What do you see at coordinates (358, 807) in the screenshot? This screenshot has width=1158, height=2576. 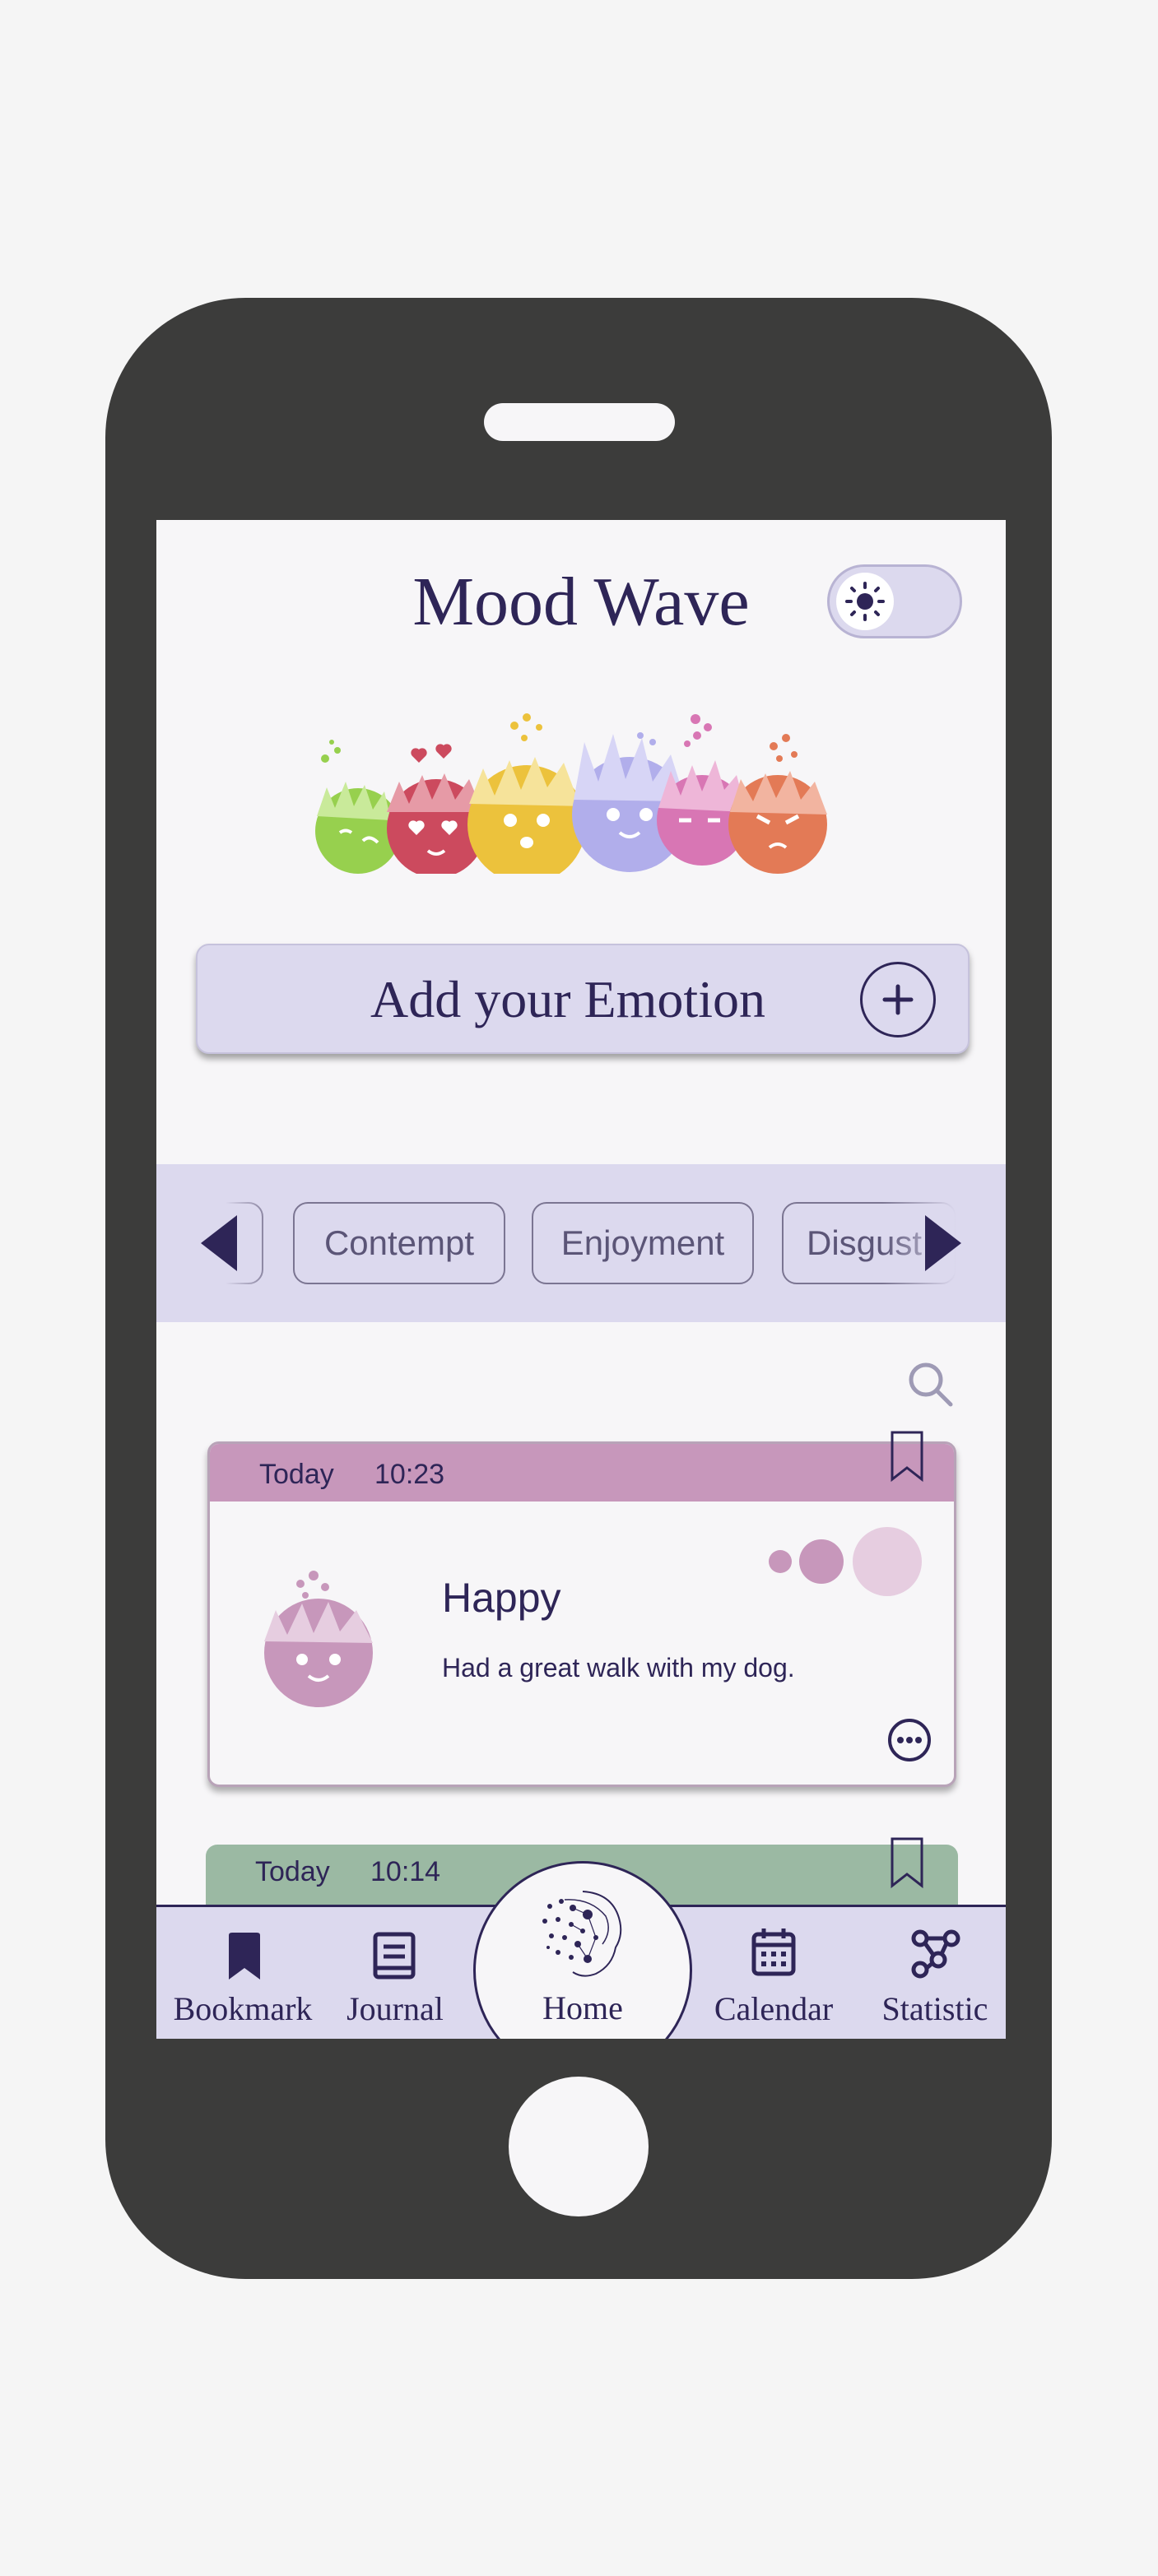 I see `disgust-mascot` at bounding box center [358, 807].